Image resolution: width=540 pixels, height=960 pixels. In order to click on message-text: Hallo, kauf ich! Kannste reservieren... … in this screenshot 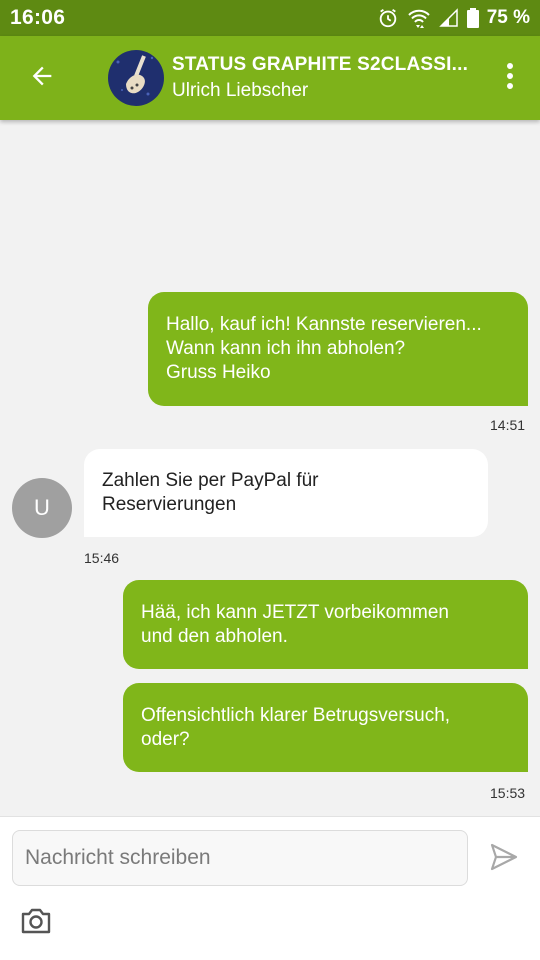, I will do `click(324, 348)`.